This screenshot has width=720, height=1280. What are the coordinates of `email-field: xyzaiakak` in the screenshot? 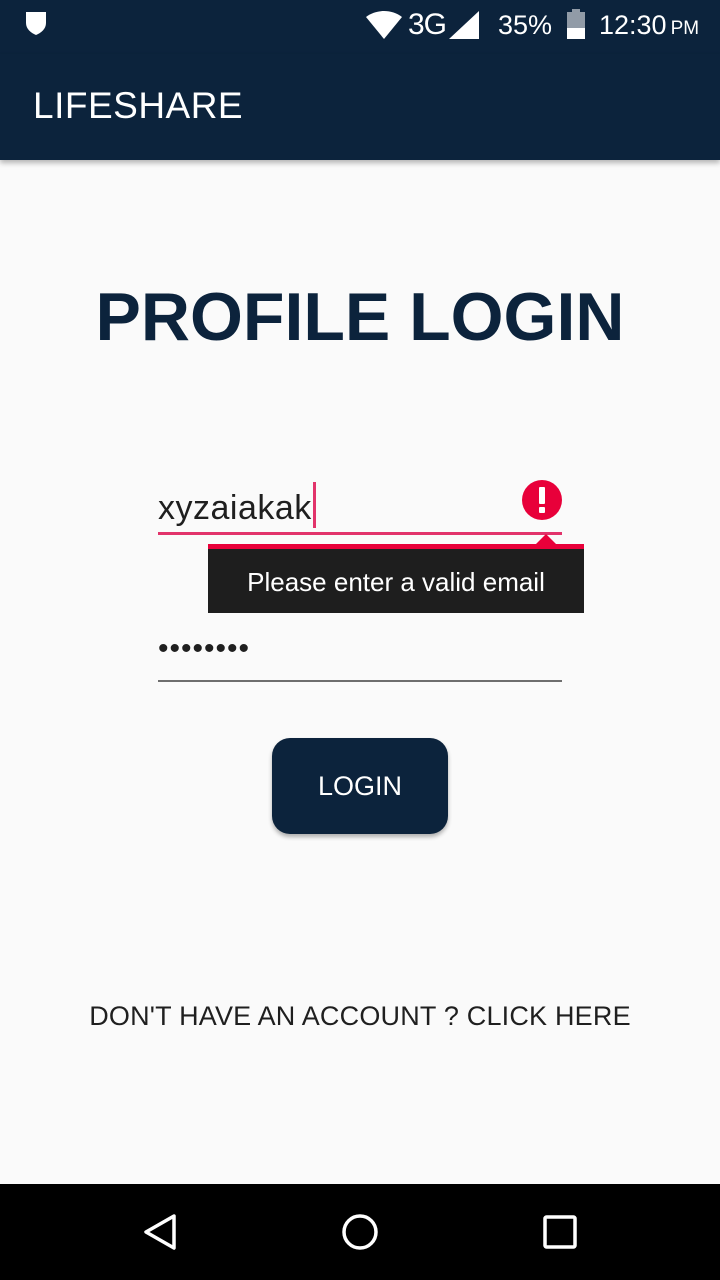 It's located at (360, 503).